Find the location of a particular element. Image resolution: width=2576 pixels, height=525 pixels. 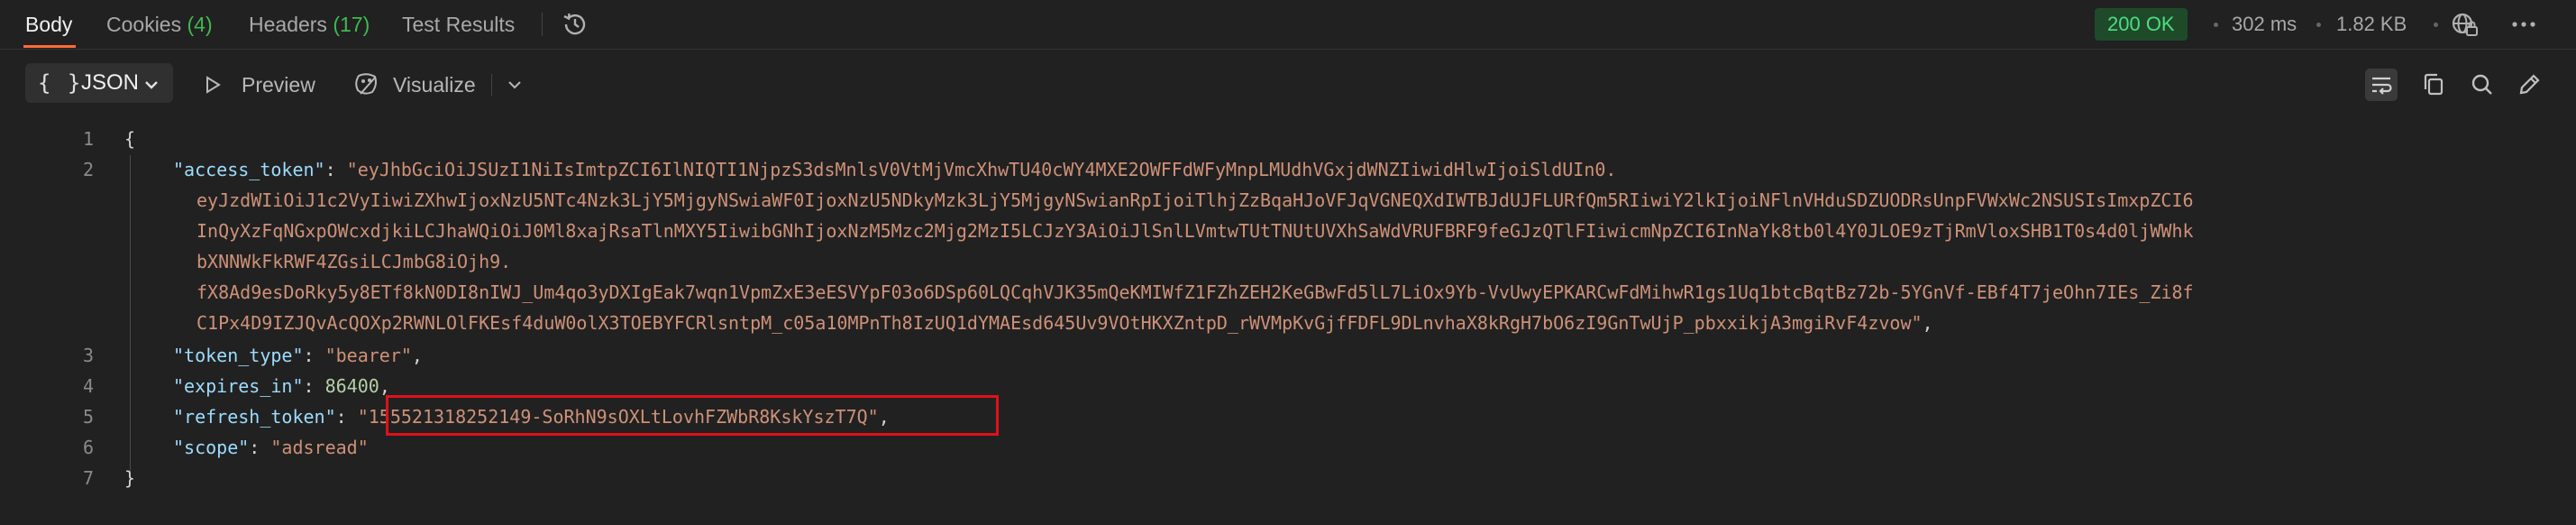

response-time: 302 ms is located at coordinates (2264, 24).